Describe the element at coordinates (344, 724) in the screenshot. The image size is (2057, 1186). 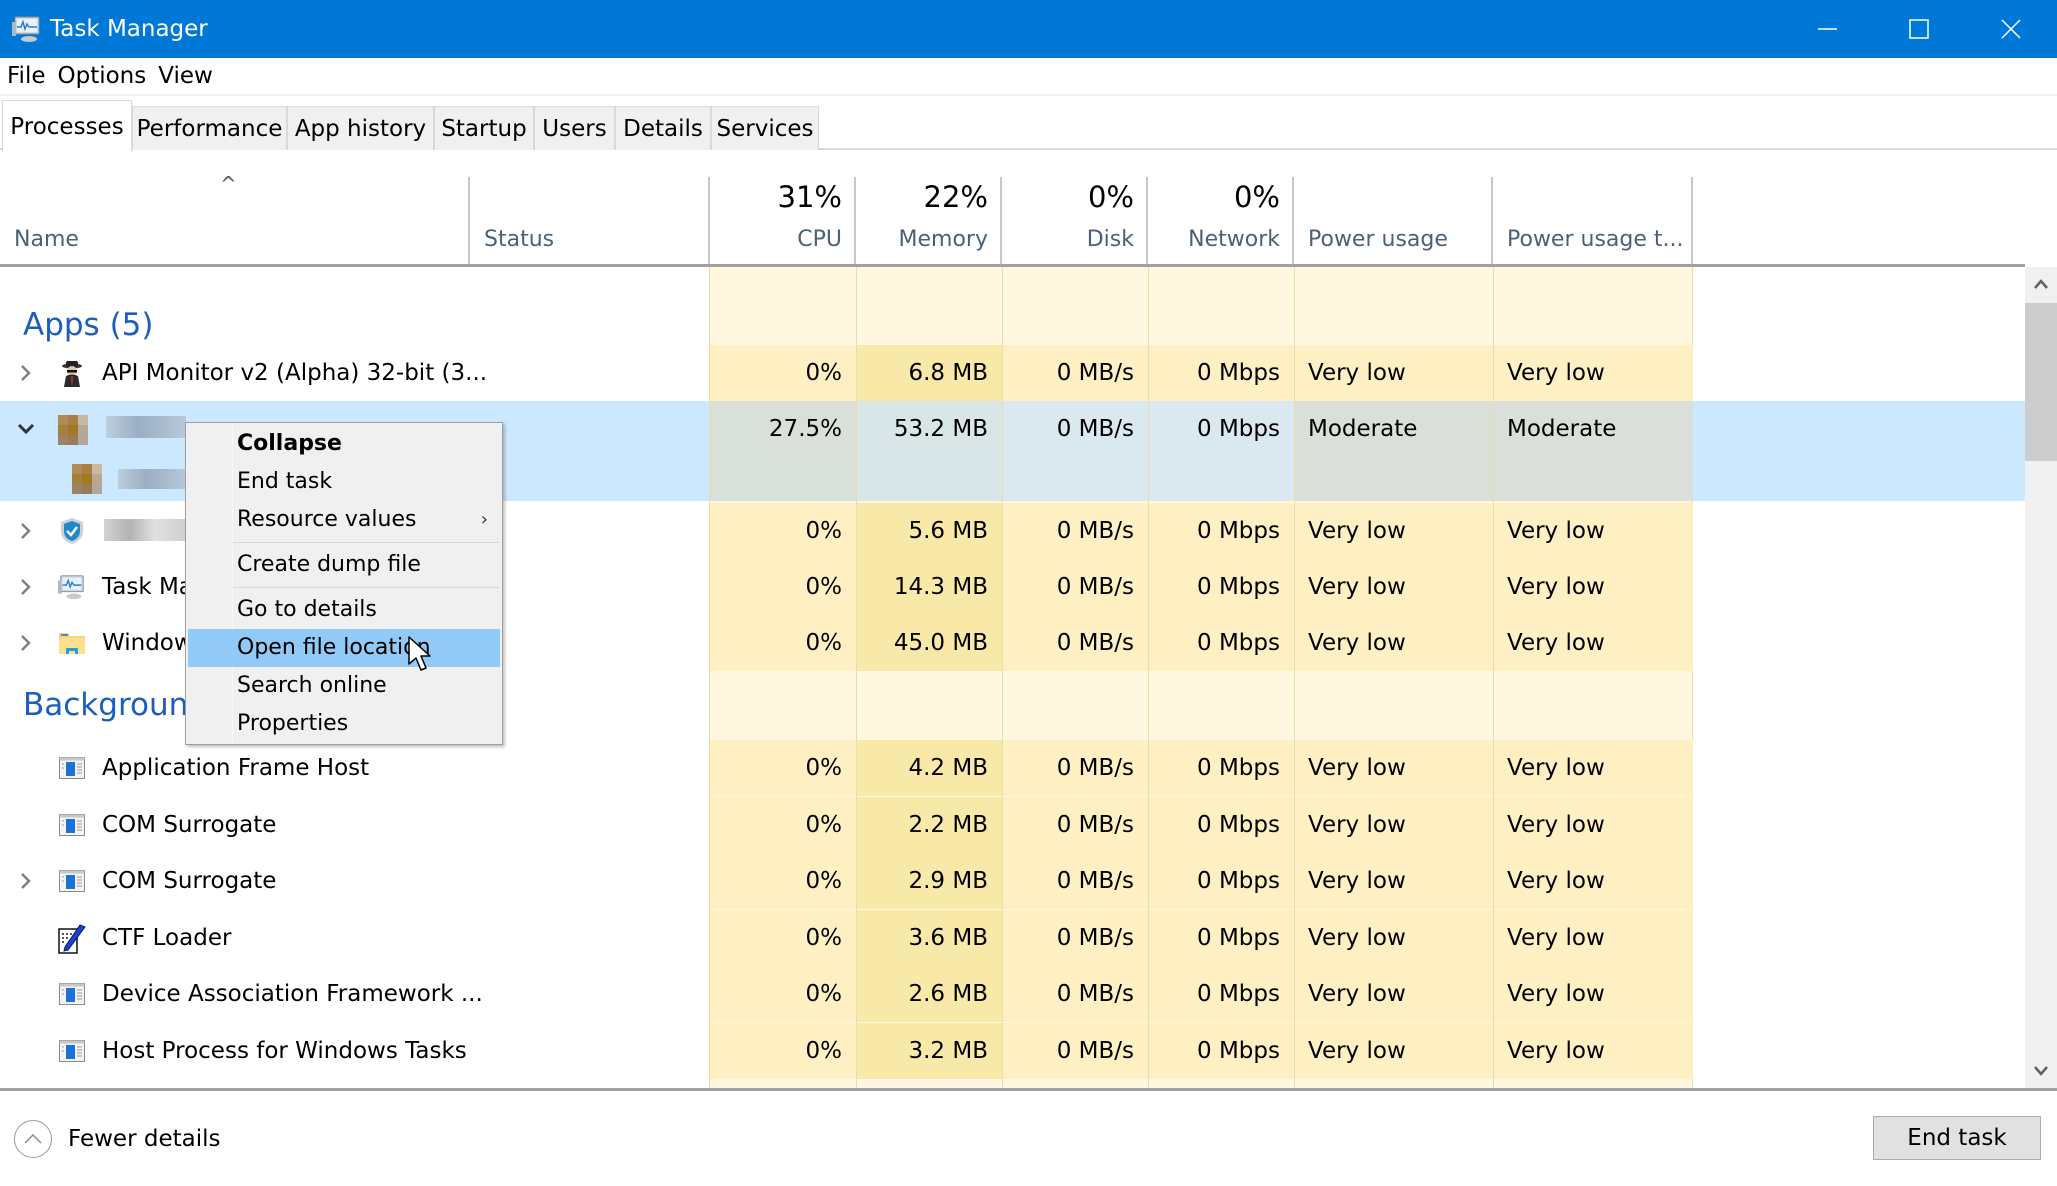
I see `menu-item-properties: Properties` at that location.